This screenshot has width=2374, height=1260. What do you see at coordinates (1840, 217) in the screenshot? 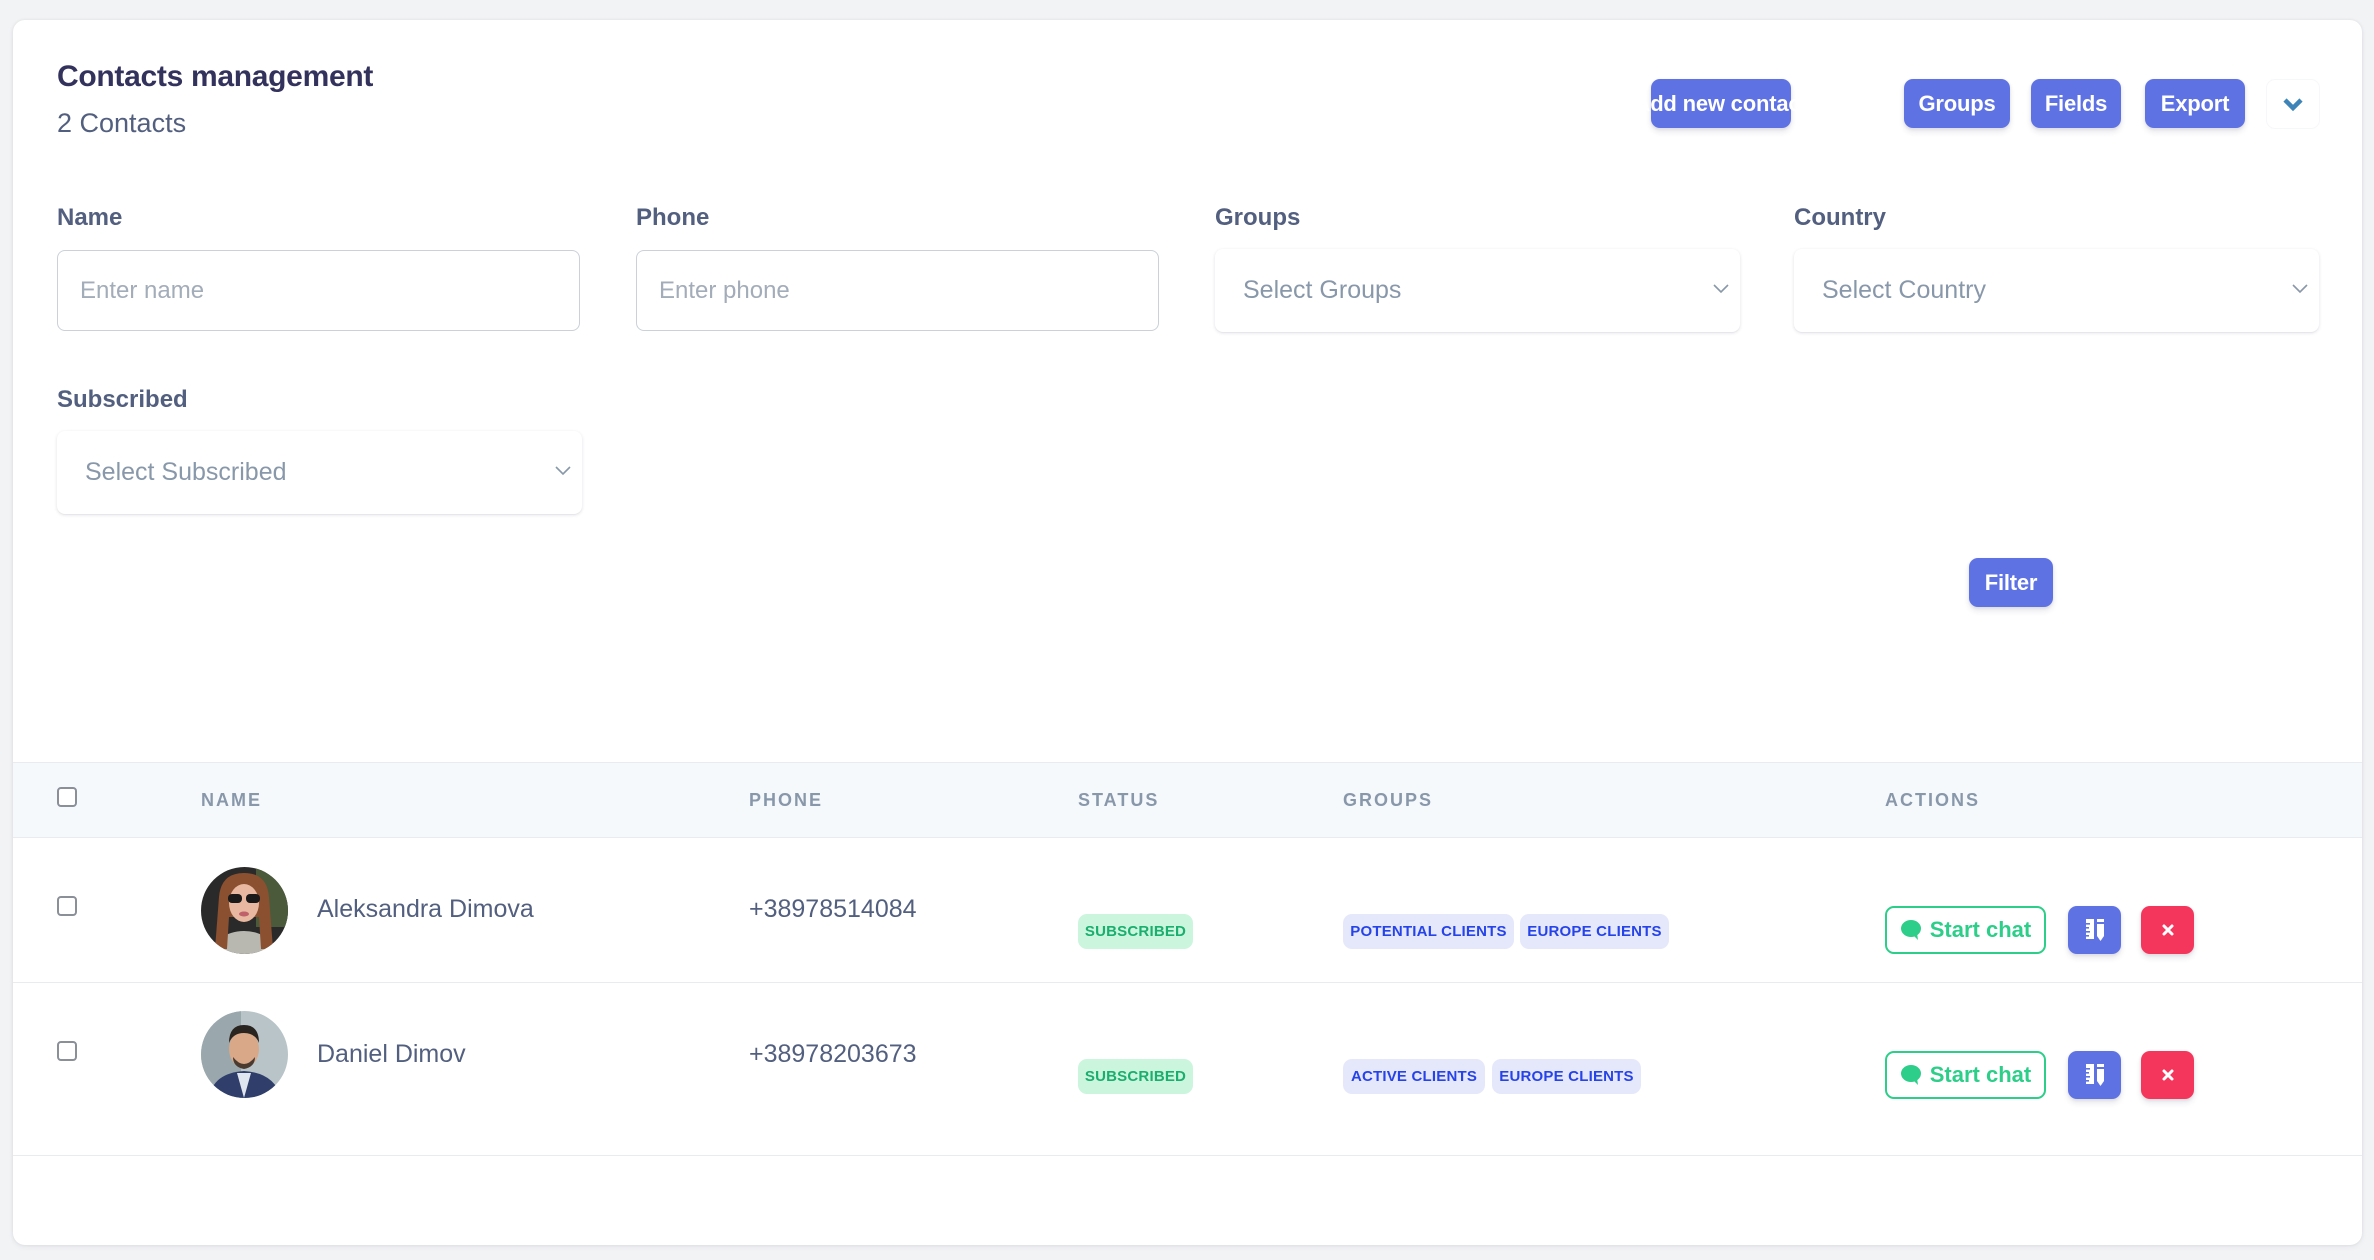
I see `country-filter-label: Country` at bounding box center [1840, 217].